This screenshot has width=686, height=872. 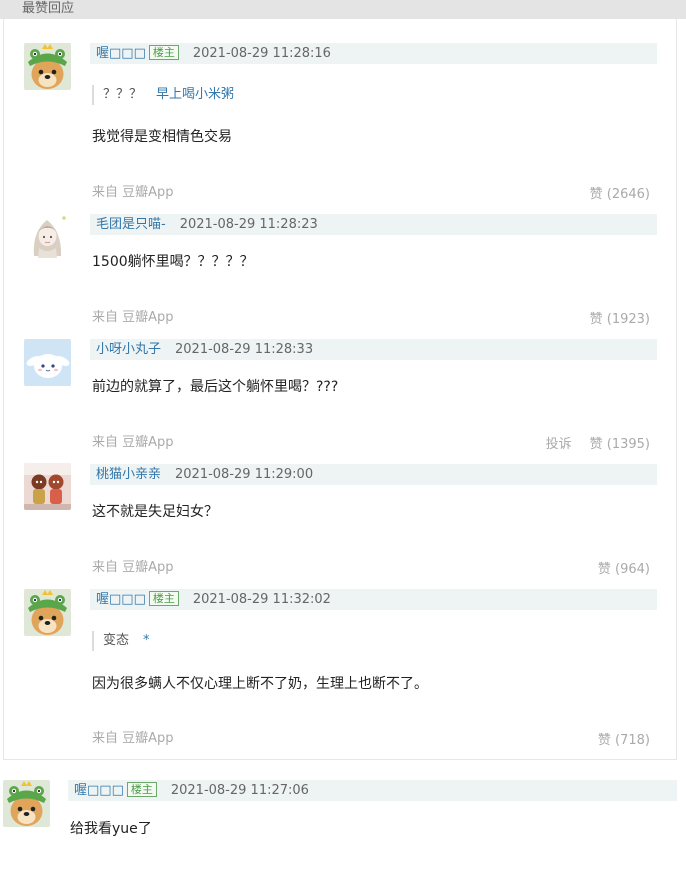 I want to click on quoted-reply: ？？？ 早上喝小米粥, so click(x=163, y=95).